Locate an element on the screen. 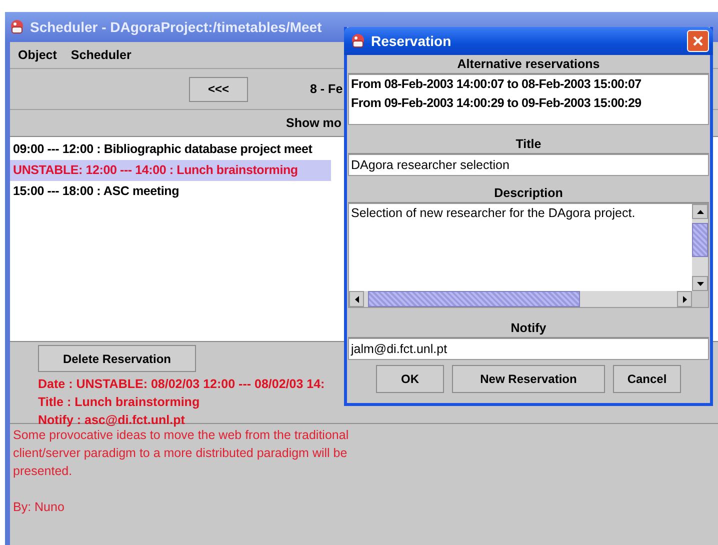 This screenshot has width=718, height=545. delete-reservation-button: Delete Reservation is located at coordinates (117, 358).